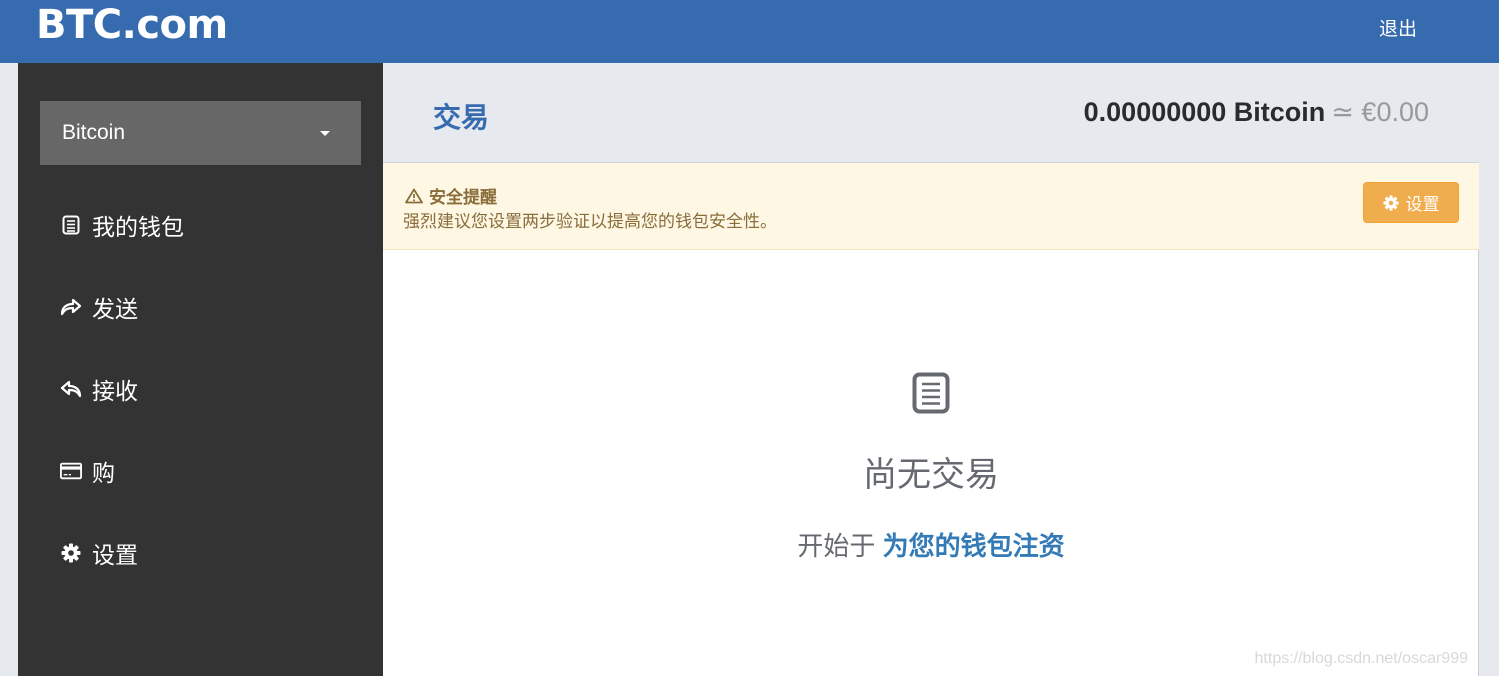 The image size is (1499, 676). I want to click on page-header: 交易 0.00000000 Bitcoin ≃ €0.00, so click(931, 113).